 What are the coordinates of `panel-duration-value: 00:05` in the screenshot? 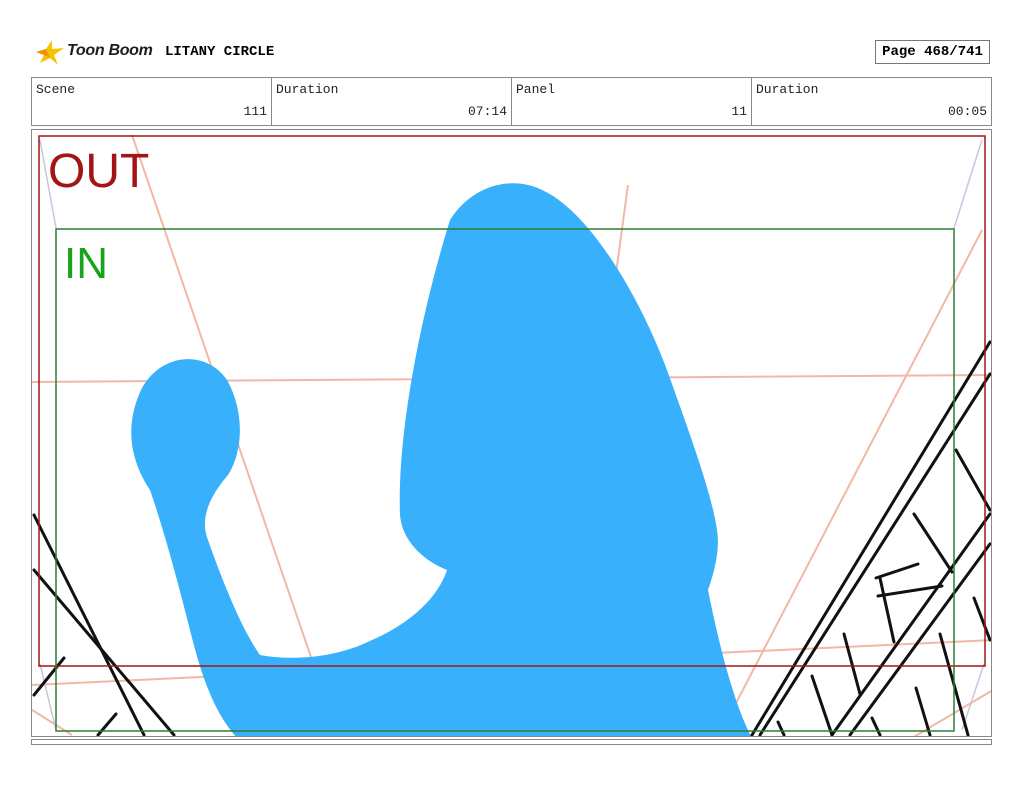 It's located at (967, 111).